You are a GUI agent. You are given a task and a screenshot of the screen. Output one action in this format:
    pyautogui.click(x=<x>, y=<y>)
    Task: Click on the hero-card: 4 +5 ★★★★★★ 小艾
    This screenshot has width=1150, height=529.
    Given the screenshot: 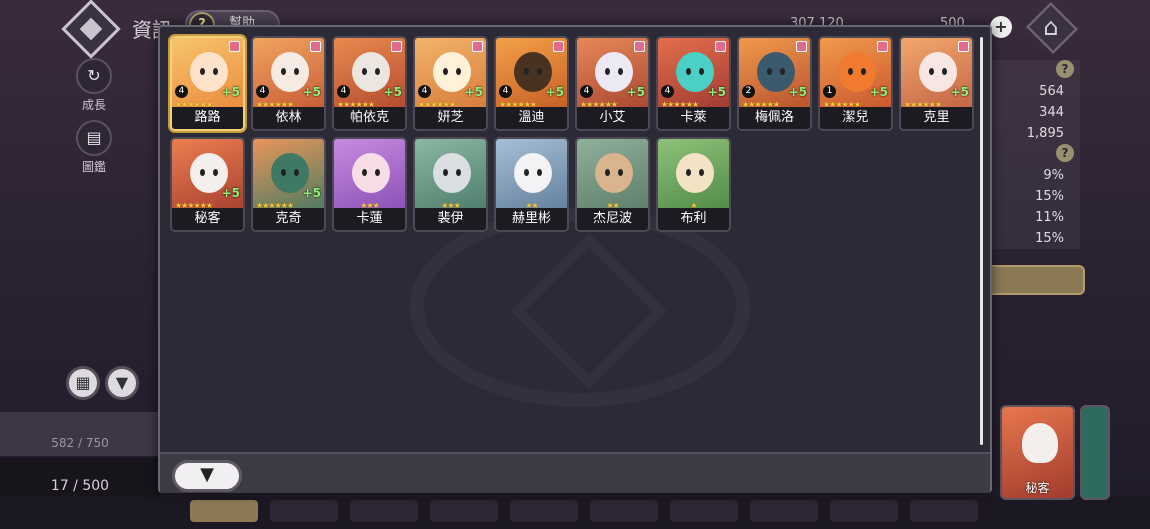 What is the action you would take?
    pyautogui.click(x=612, y=83)
    